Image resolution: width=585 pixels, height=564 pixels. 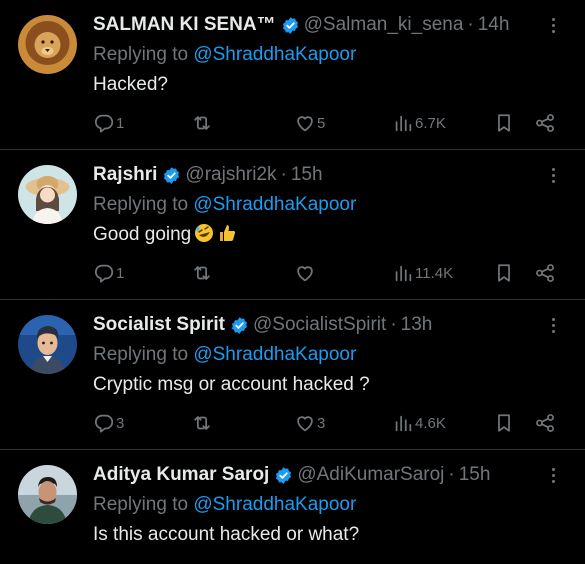 I want to click on reply-text-line: Good going, so click(x=165, y=235).